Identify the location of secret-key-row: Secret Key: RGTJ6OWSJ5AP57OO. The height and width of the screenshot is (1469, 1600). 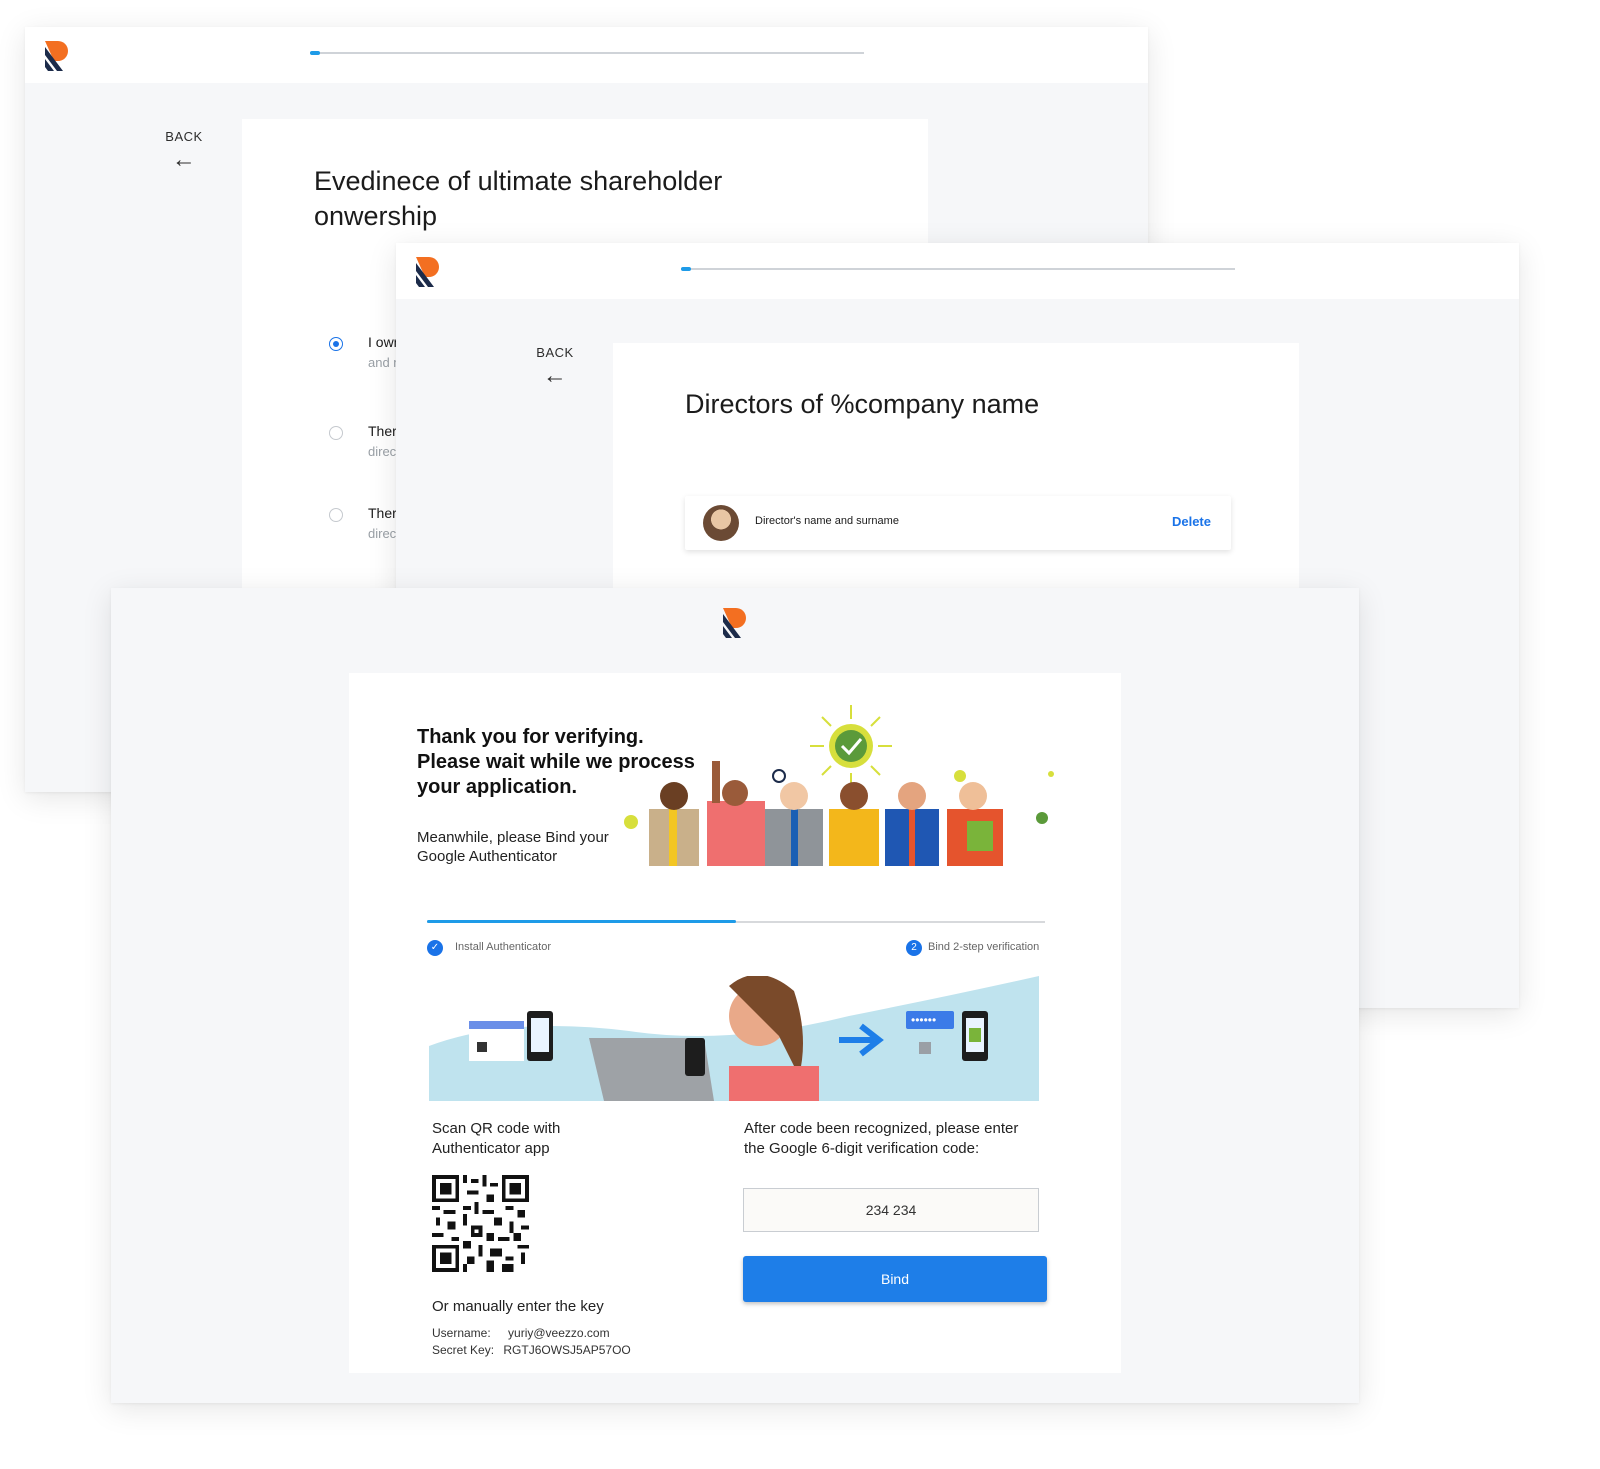
(531, 1350).